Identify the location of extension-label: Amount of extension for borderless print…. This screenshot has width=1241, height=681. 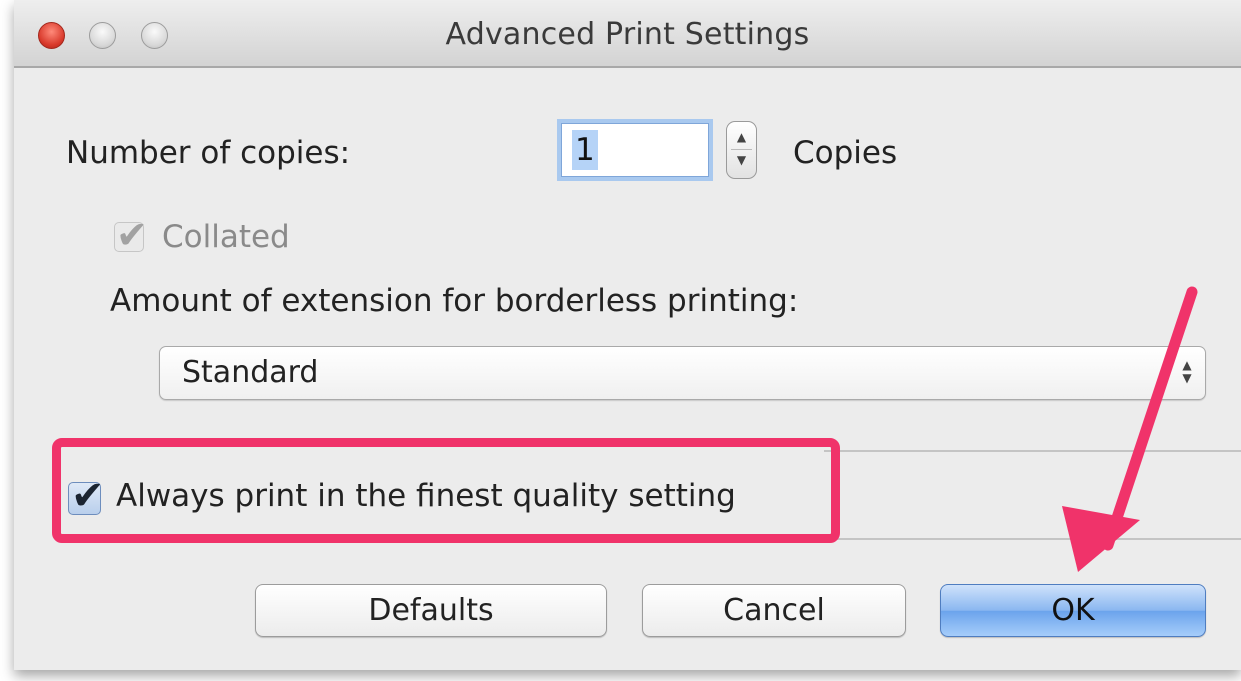
(454, 301).